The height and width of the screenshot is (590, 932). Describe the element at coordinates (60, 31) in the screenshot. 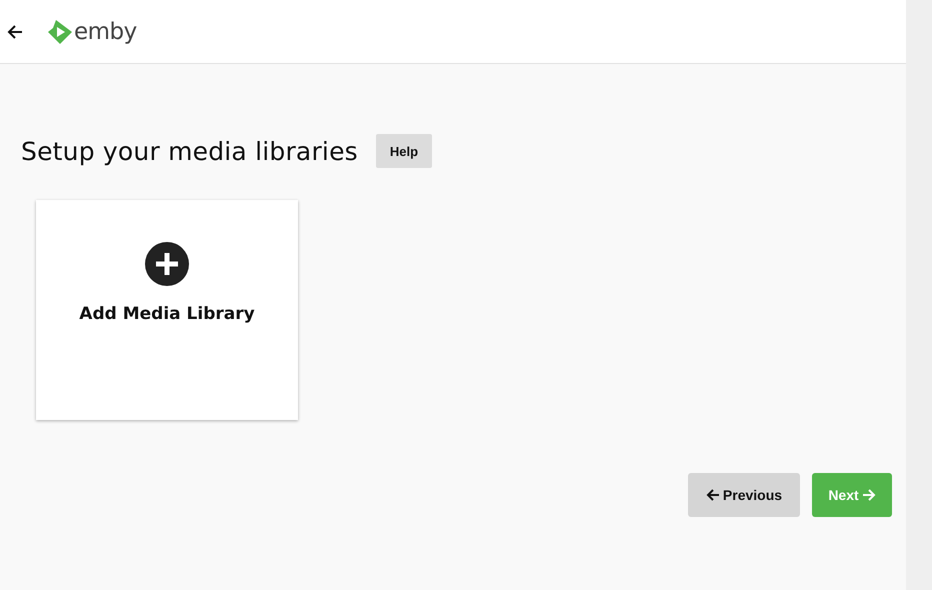

I see `logo-icon` at that location.